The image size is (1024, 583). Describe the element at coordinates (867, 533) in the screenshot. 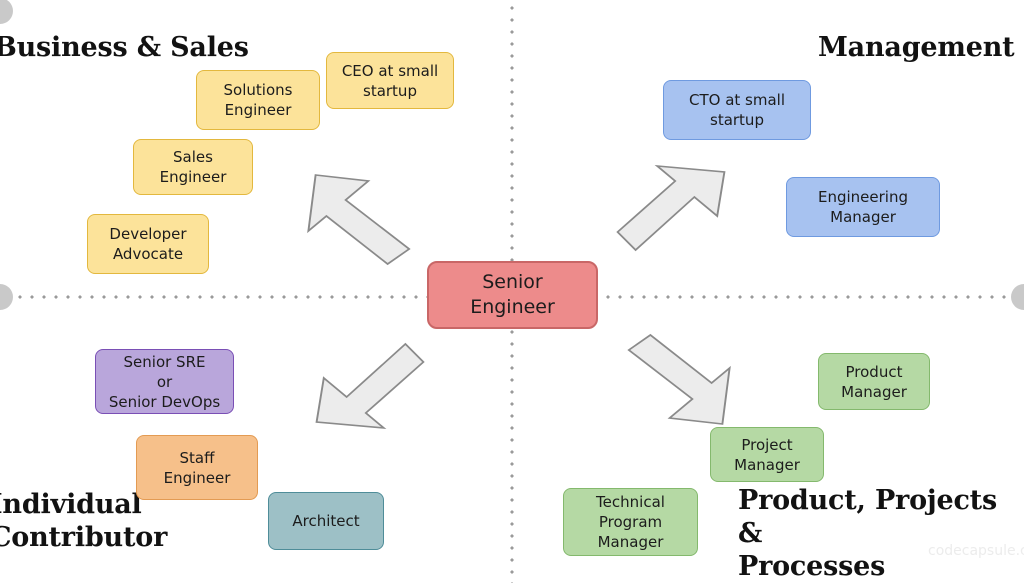

I see `quadrant-heading-product-projects-processes: Product, Projects & Processes` at that location.